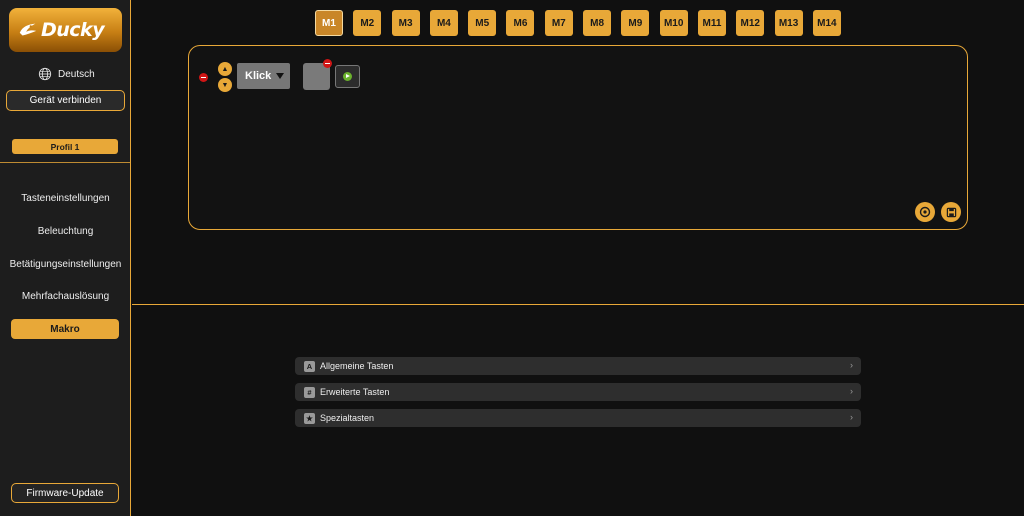  Describe the element at coordinates (258, 76) in the screenshot. I see `action-type-value: Klick` at that location.